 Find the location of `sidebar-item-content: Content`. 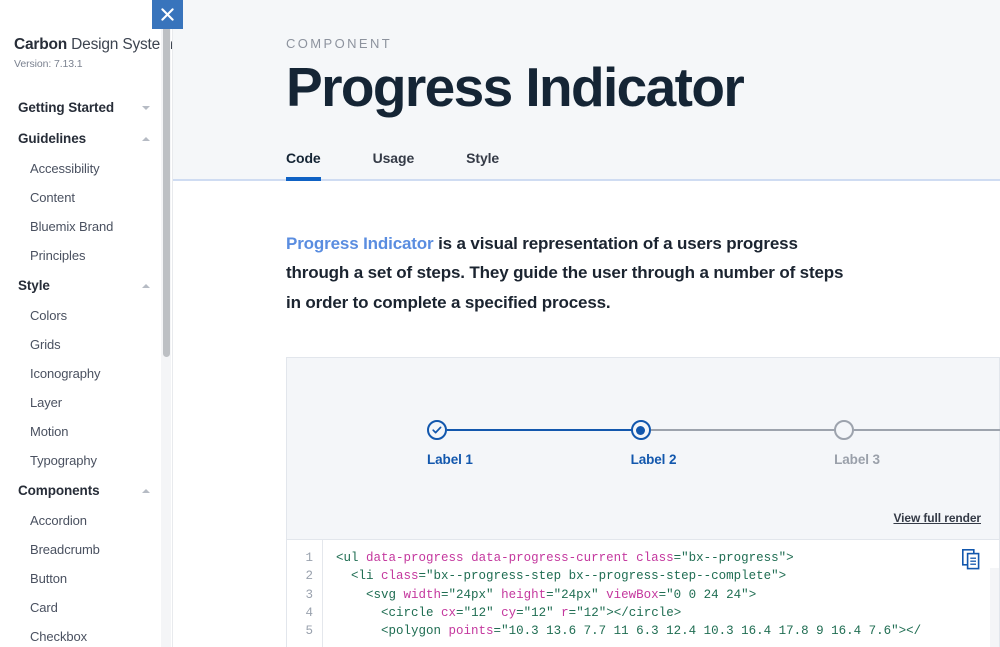

sidebar-item-content: Content is located at coordinates (86, 197).